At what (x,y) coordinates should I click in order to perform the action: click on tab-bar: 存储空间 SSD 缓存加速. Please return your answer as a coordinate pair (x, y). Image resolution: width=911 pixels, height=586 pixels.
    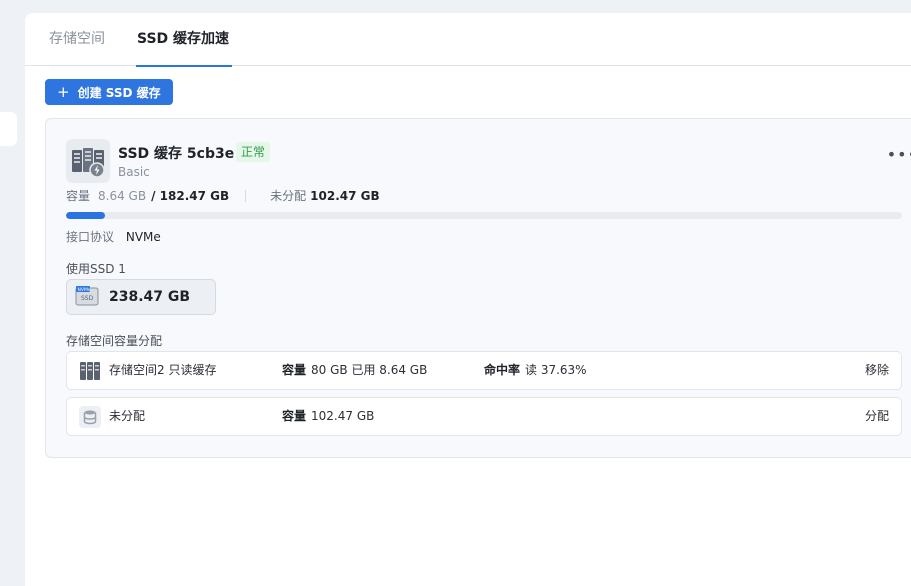
    Looking at the image, I should click on (468, 40).